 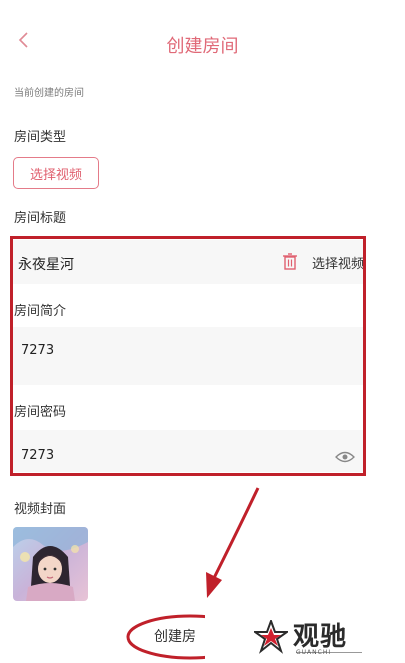 I want to click on page-title: 创建房间, so click(x=202, y=46).